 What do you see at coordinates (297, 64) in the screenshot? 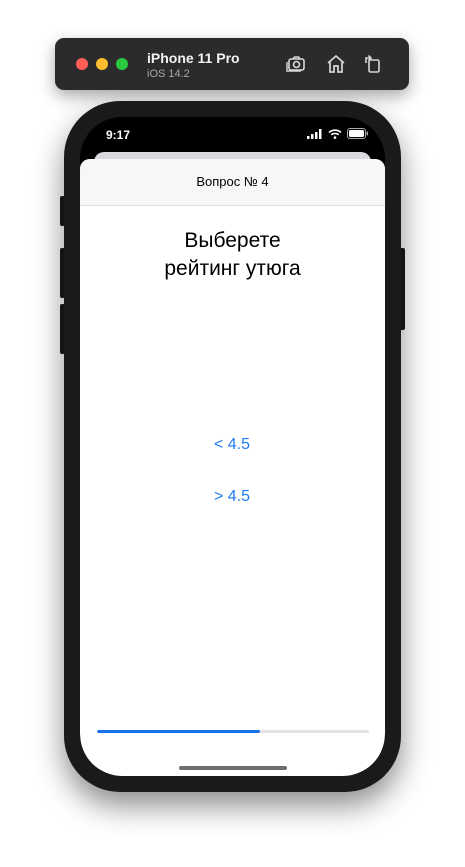
I see `screenshot-icon` at bounding box center [297, 64].